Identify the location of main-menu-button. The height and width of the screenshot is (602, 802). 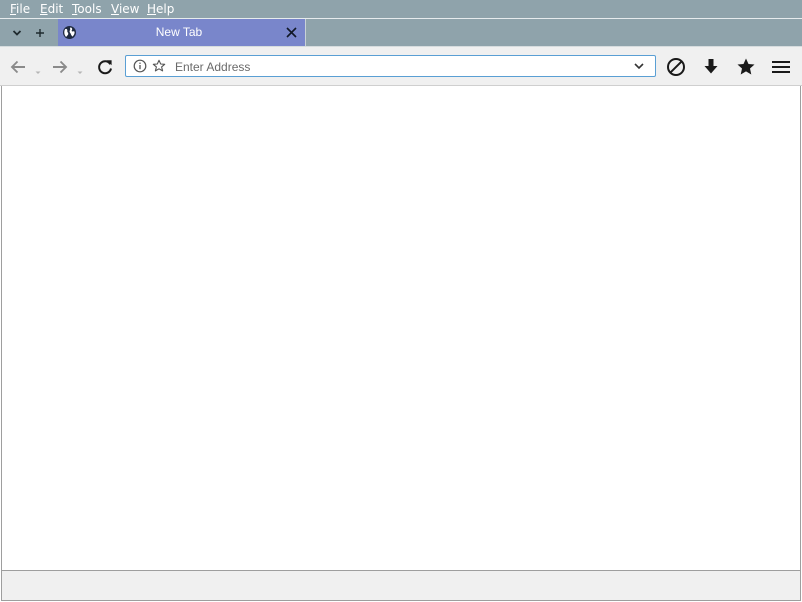
(781, 67).